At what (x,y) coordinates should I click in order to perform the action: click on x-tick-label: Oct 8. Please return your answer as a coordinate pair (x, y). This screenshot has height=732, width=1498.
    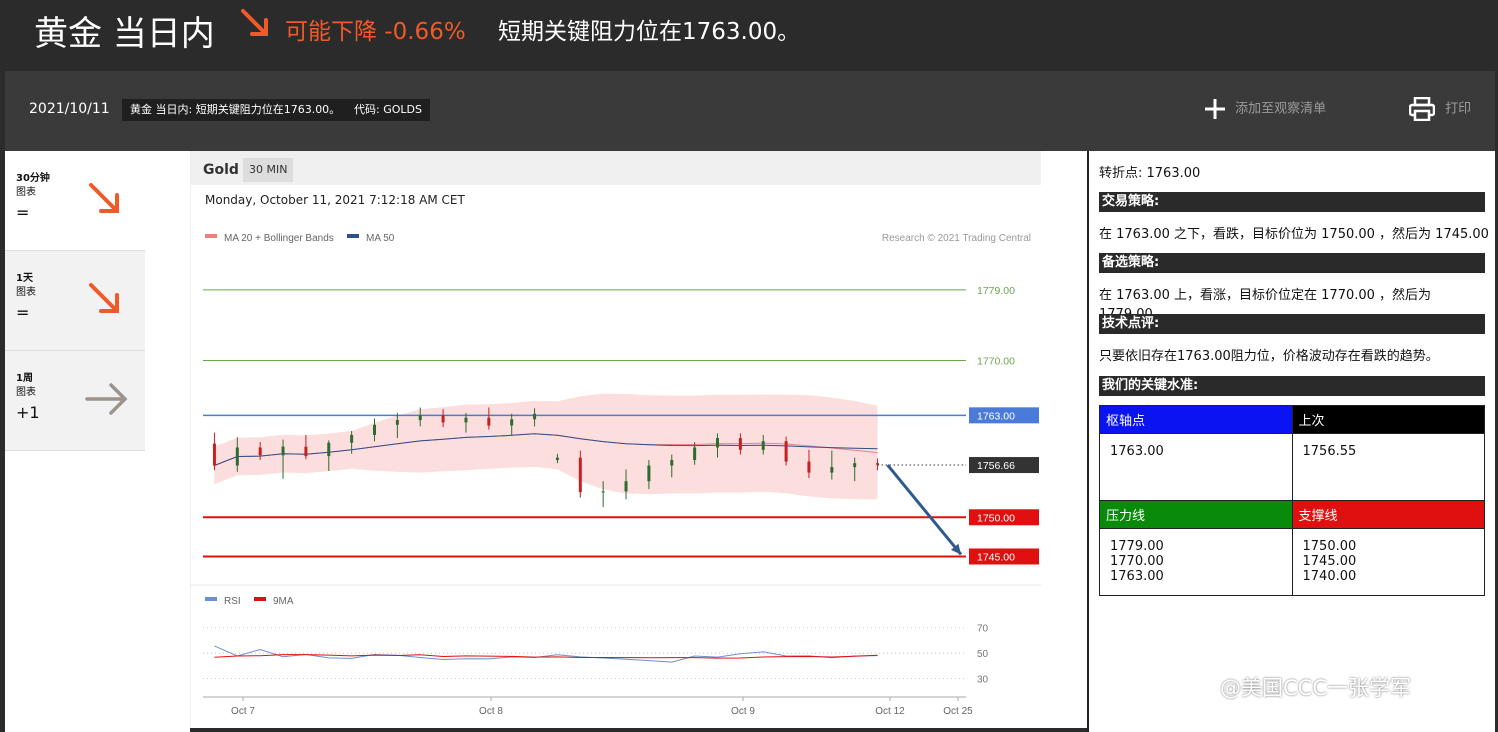
    Looking at the image, I should click on (491, 711).